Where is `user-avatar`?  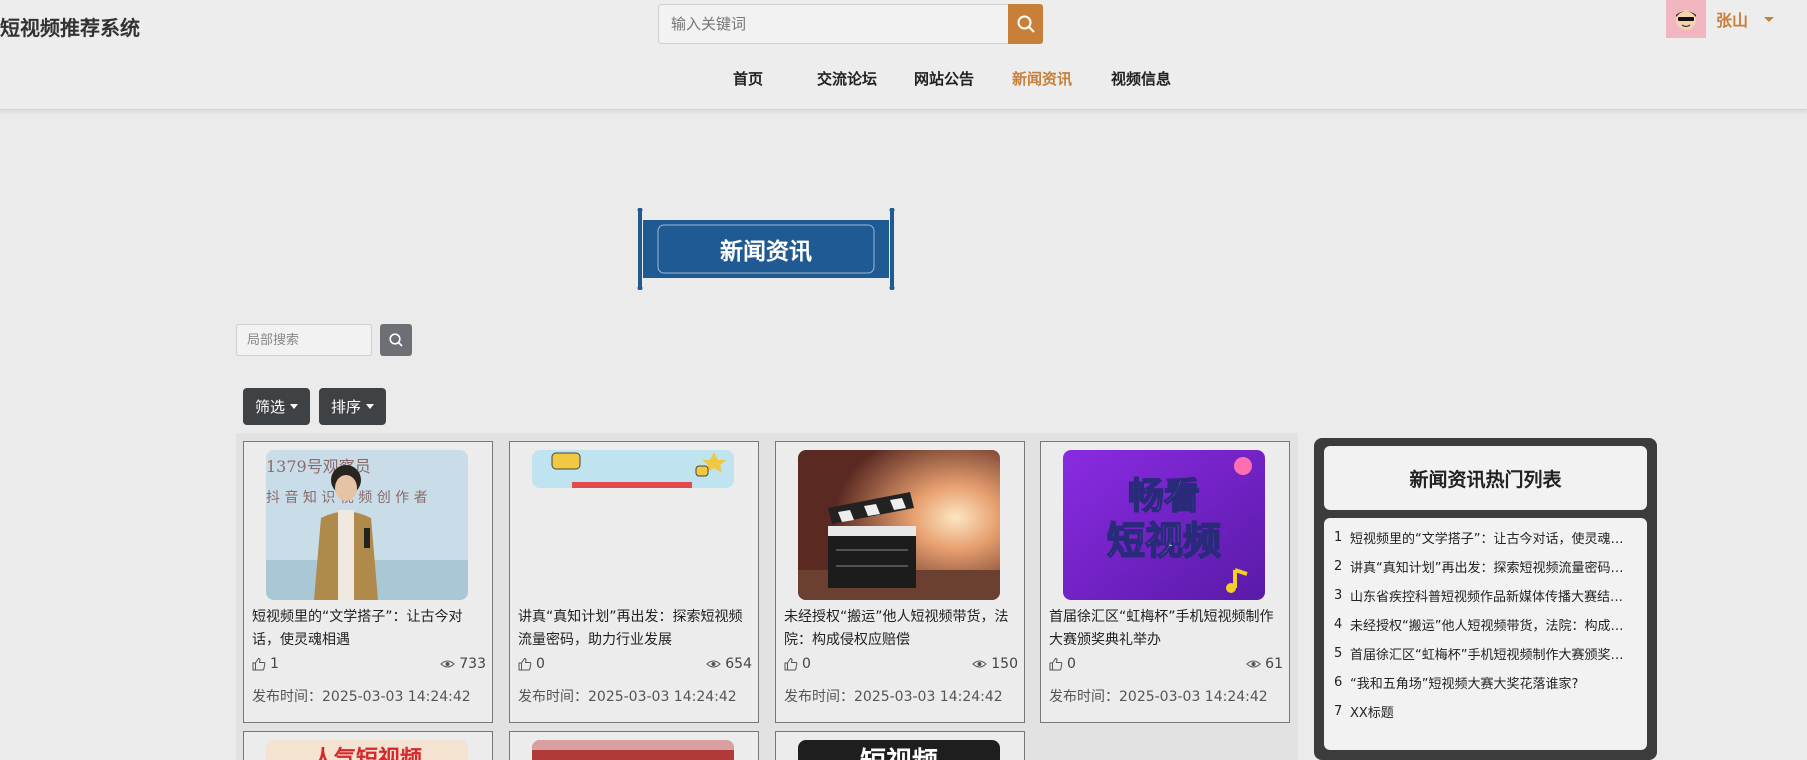 user-avatar is located at coordinates (1686, 19).